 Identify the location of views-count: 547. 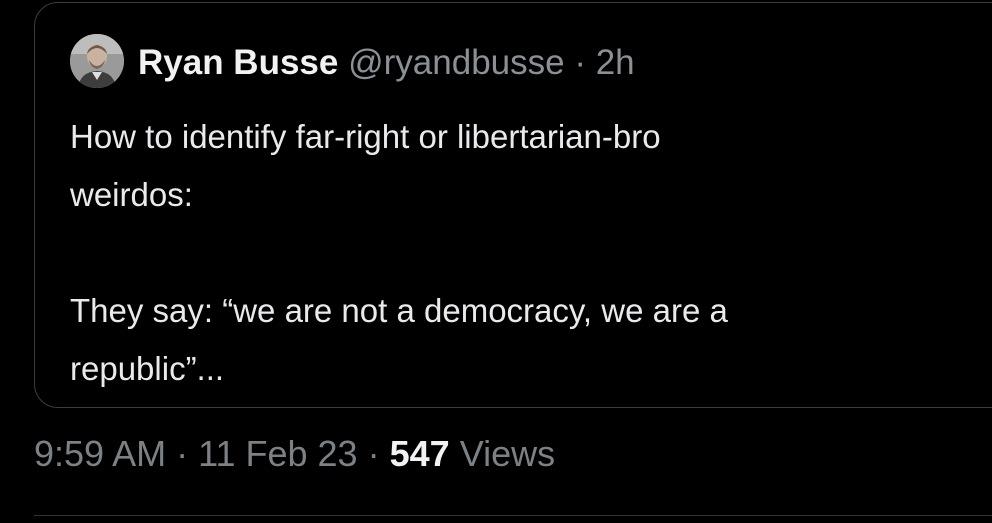
(420, 453).